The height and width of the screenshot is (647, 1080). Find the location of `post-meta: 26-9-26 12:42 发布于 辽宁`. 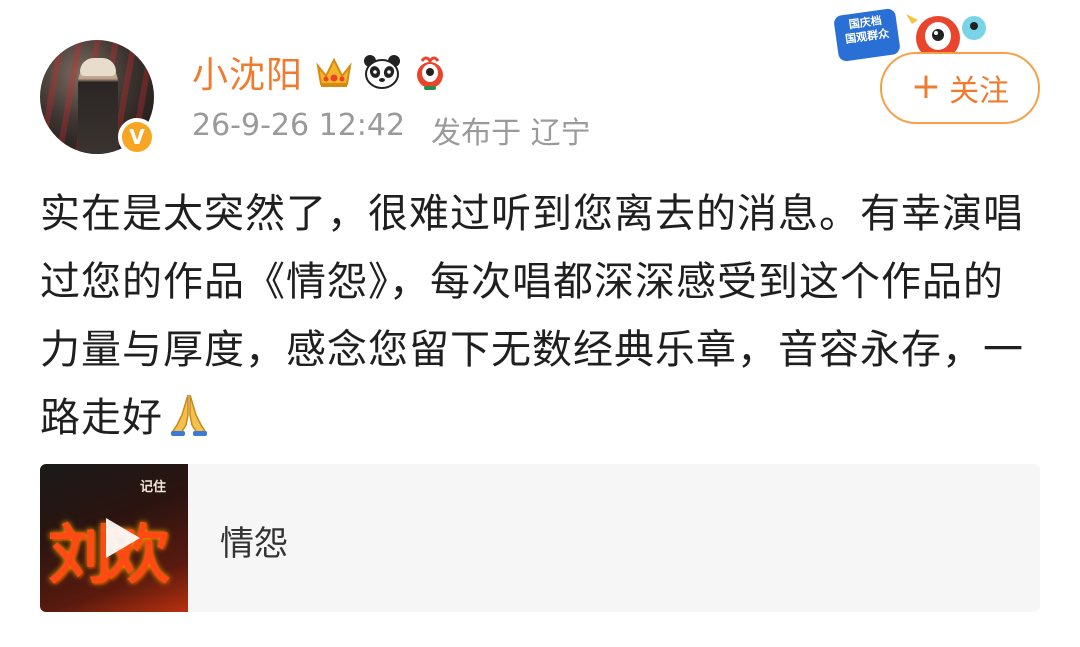

post-meta: 26-9-26 12:42 发布于 辽宁 is located at coordinates (391, 130).